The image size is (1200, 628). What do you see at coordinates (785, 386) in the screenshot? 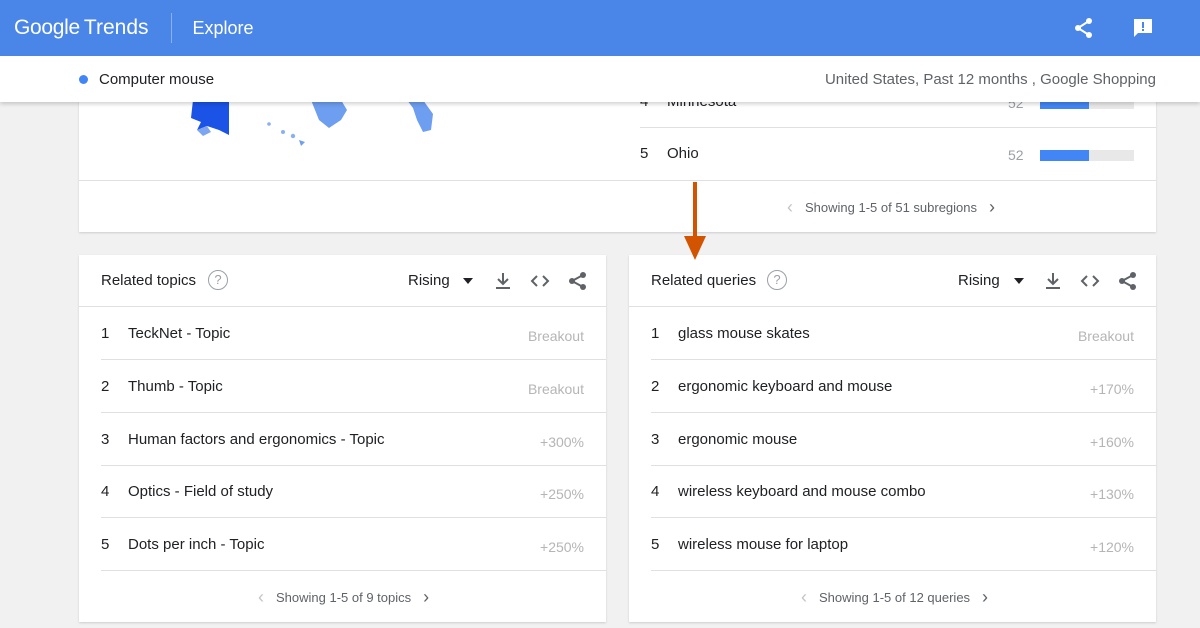
I see `row-label: ergonomic keyboard and mouse` at bounding box center [785, 386].